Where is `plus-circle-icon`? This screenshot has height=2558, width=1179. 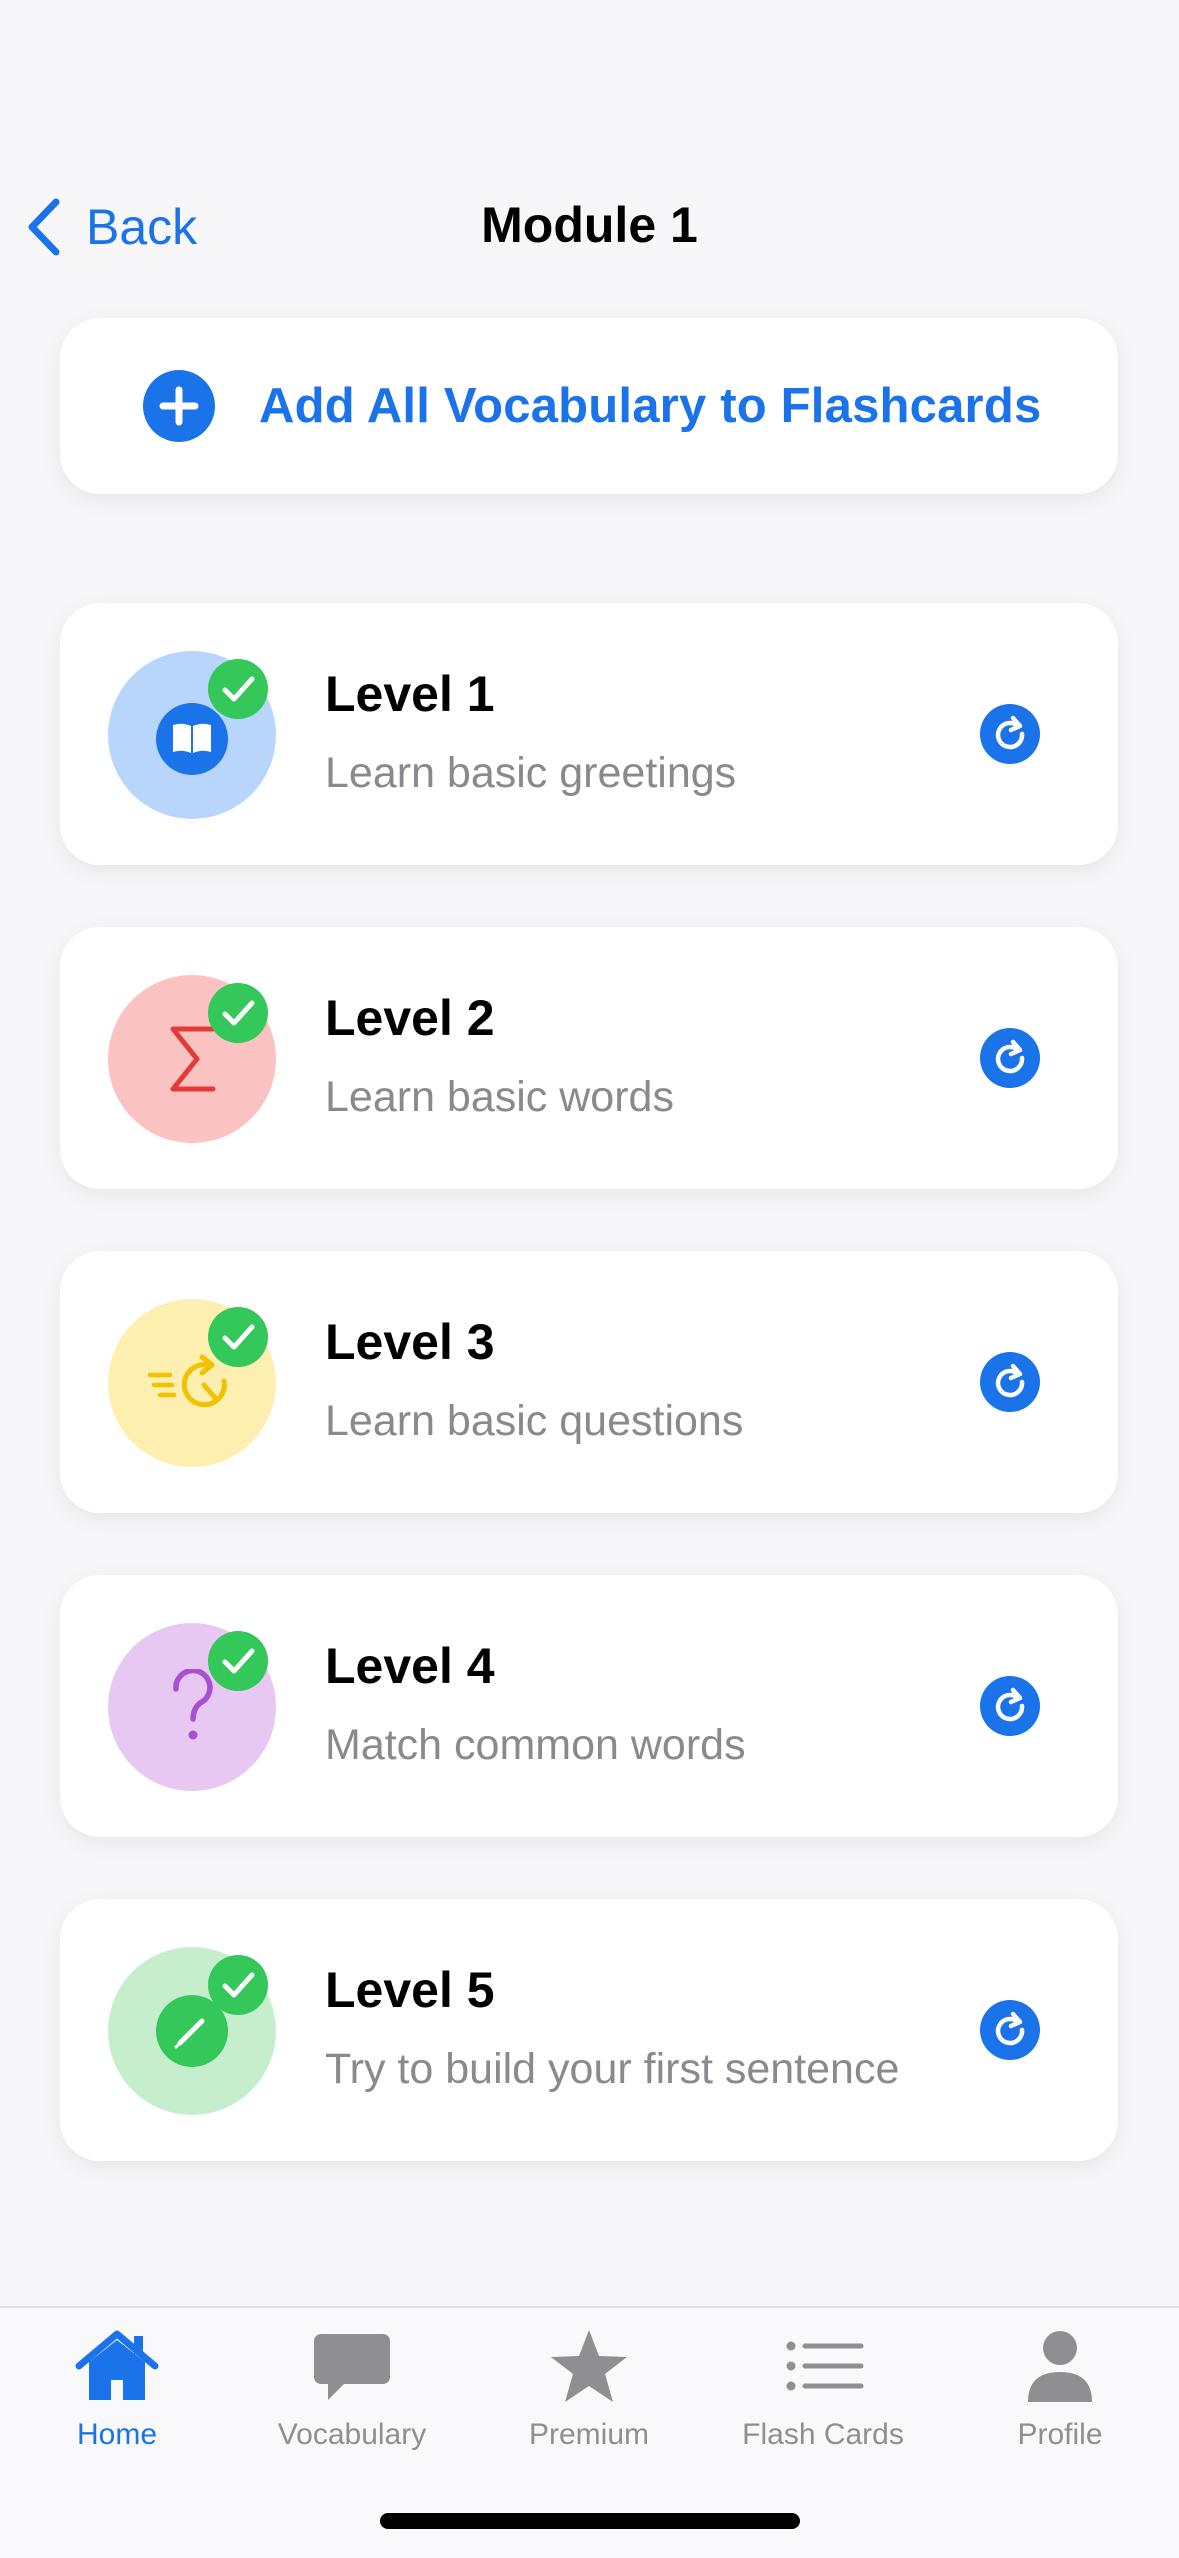
plus-circle-icon is located at coordinates (179, 406).